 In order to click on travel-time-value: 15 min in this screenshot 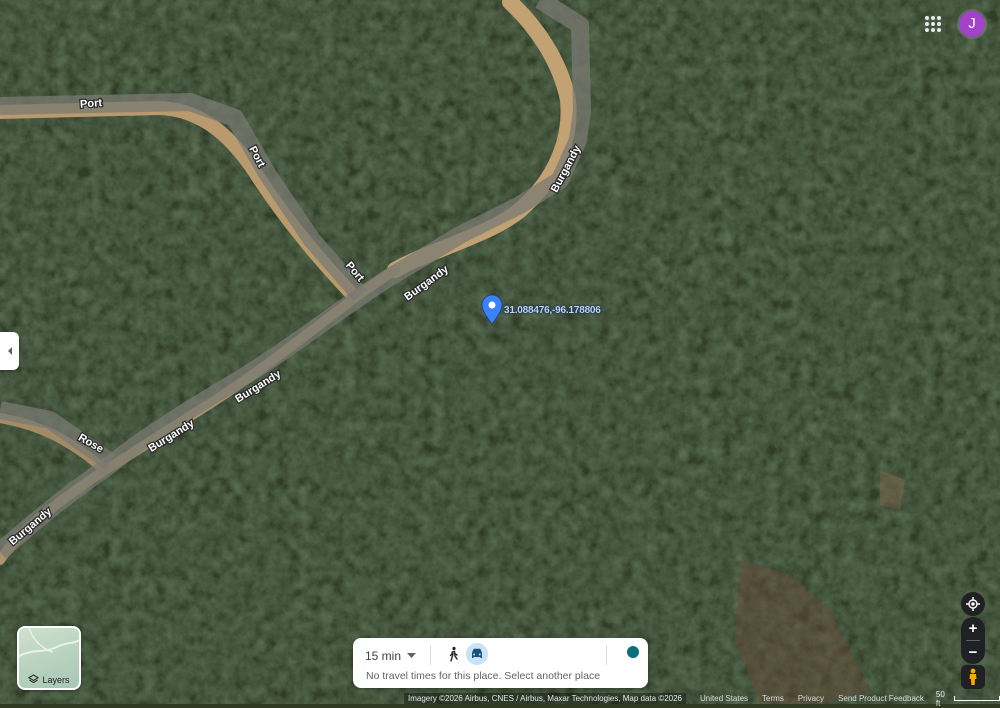, I will do `click(383, 656)`.